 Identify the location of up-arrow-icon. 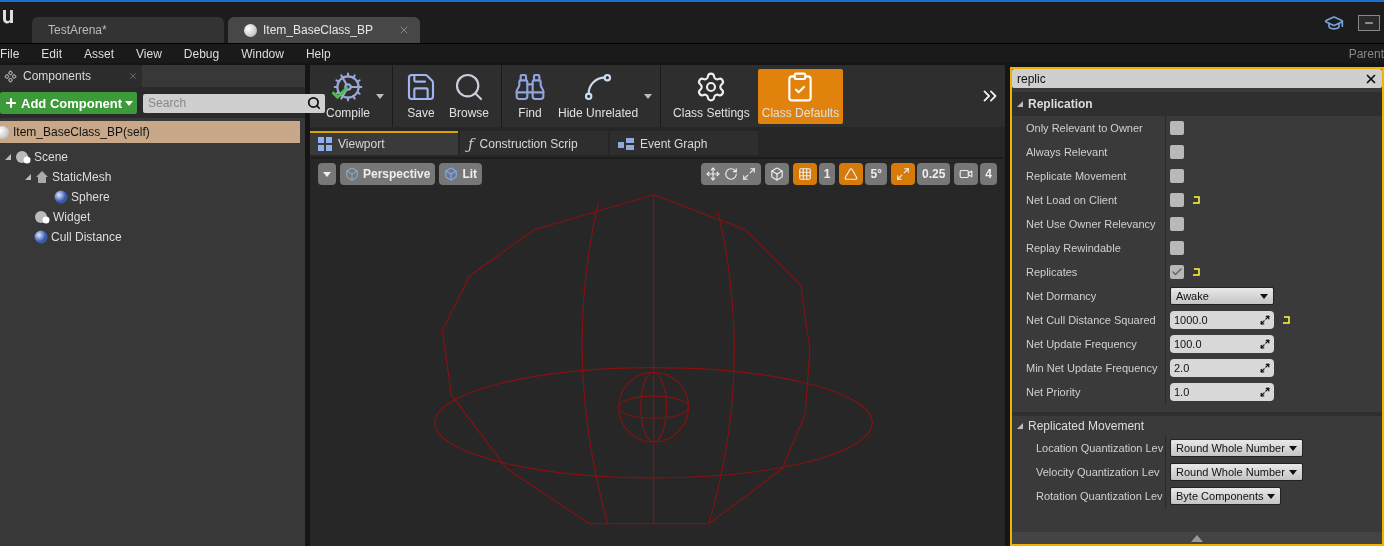
(1197, 538).